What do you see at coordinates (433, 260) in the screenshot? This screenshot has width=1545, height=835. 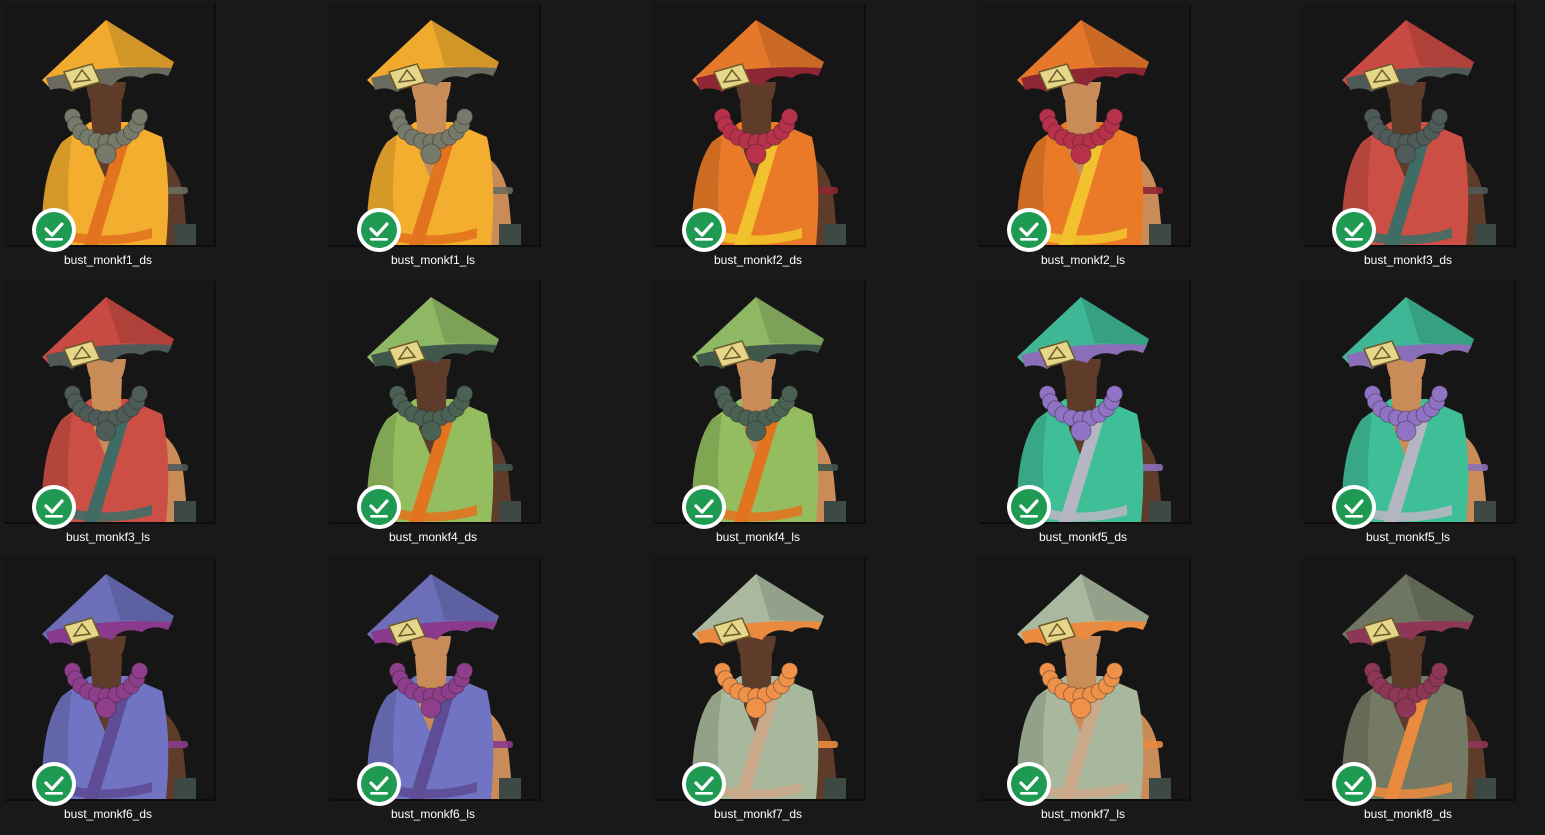 I see `file-name-label: bust_monkf1_ls` at bounding box center [433, 260].